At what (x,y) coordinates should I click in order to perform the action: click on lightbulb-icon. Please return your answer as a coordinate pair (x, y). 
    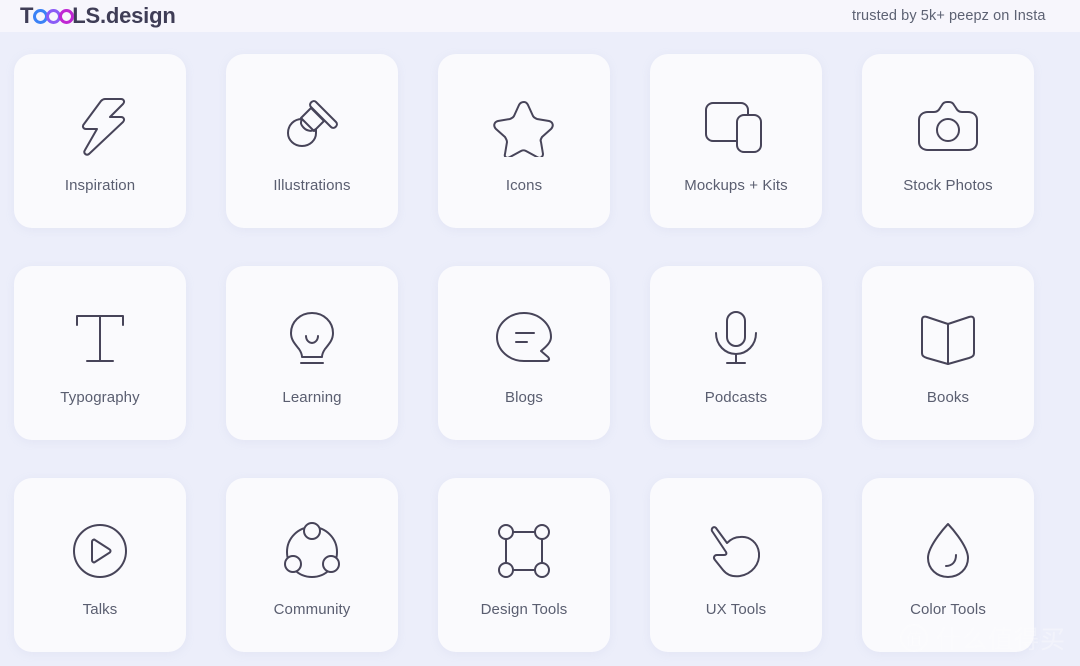
    Looking at the image, I should click on (312, 339).